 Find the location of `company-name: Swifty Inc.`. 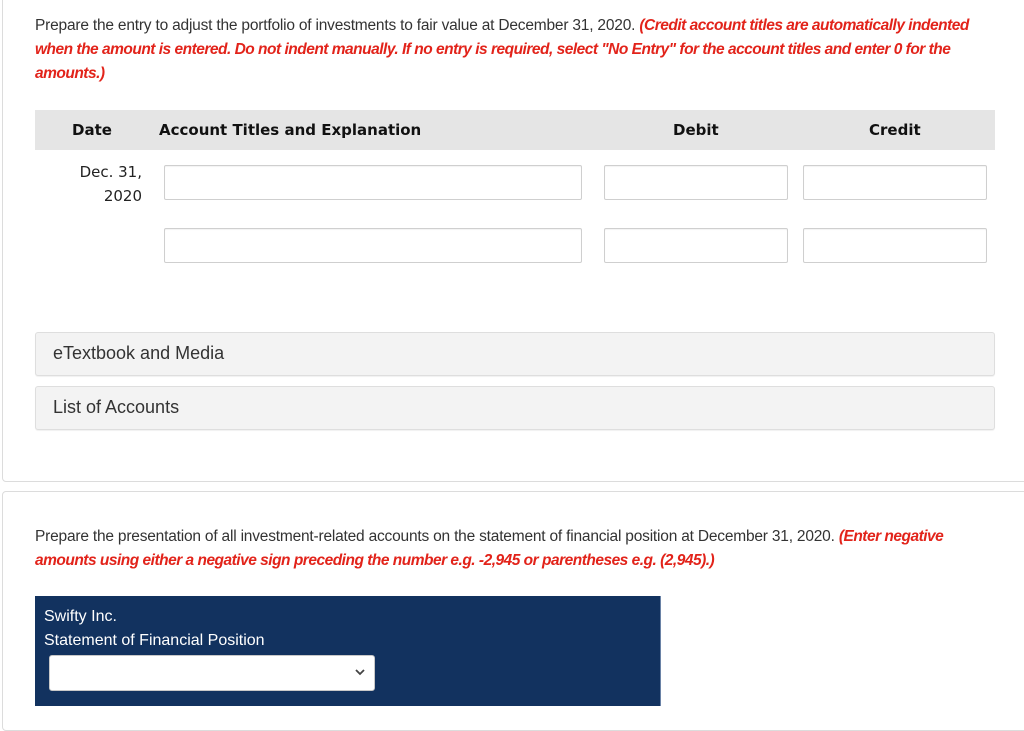

company-name: Swifty Inc. is located at coordinates (80, 616).